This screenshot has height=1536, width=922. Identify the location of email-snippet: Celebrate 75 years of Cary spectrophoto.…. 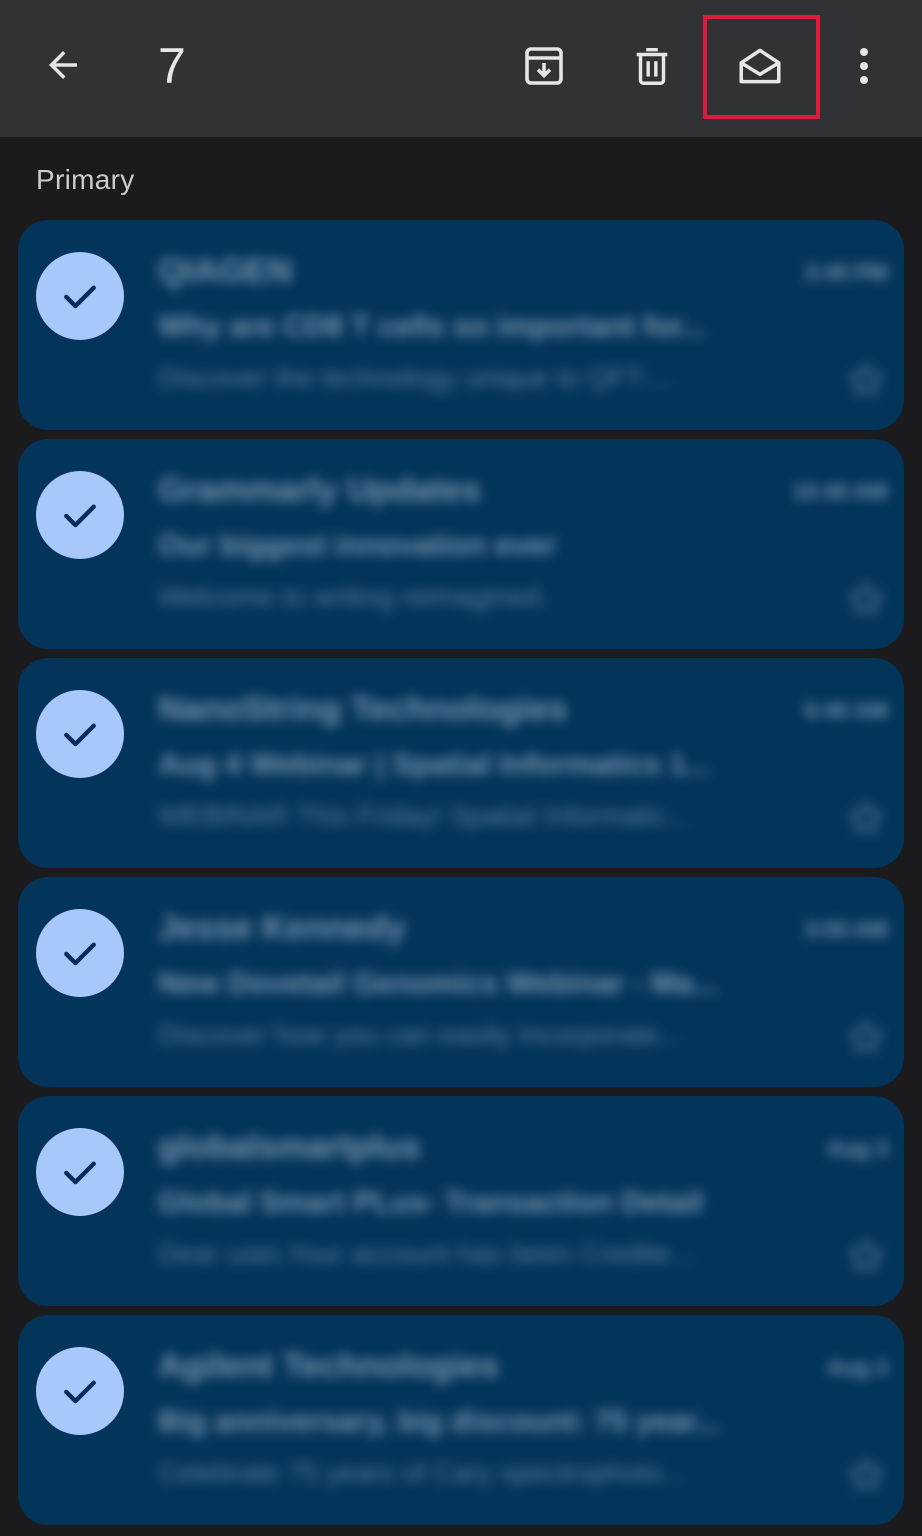
(422, 1472).